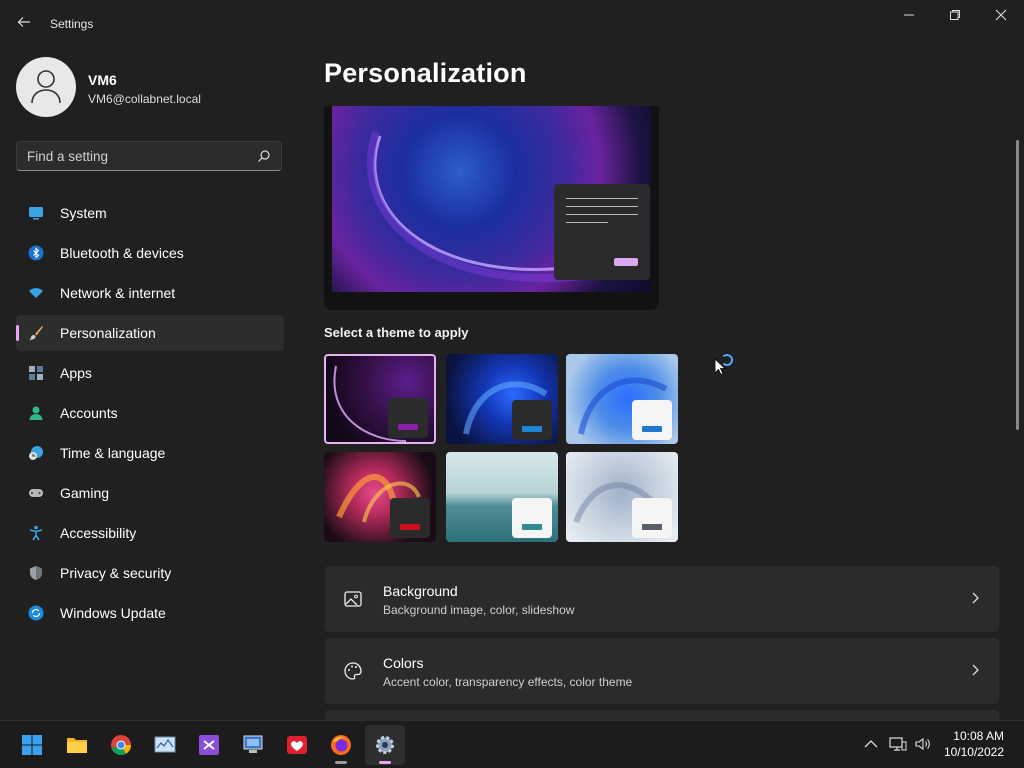 The height and width of the screenshot is (768, 1024). I want to click on taskbar-resource-monitor, so click(165, 745).